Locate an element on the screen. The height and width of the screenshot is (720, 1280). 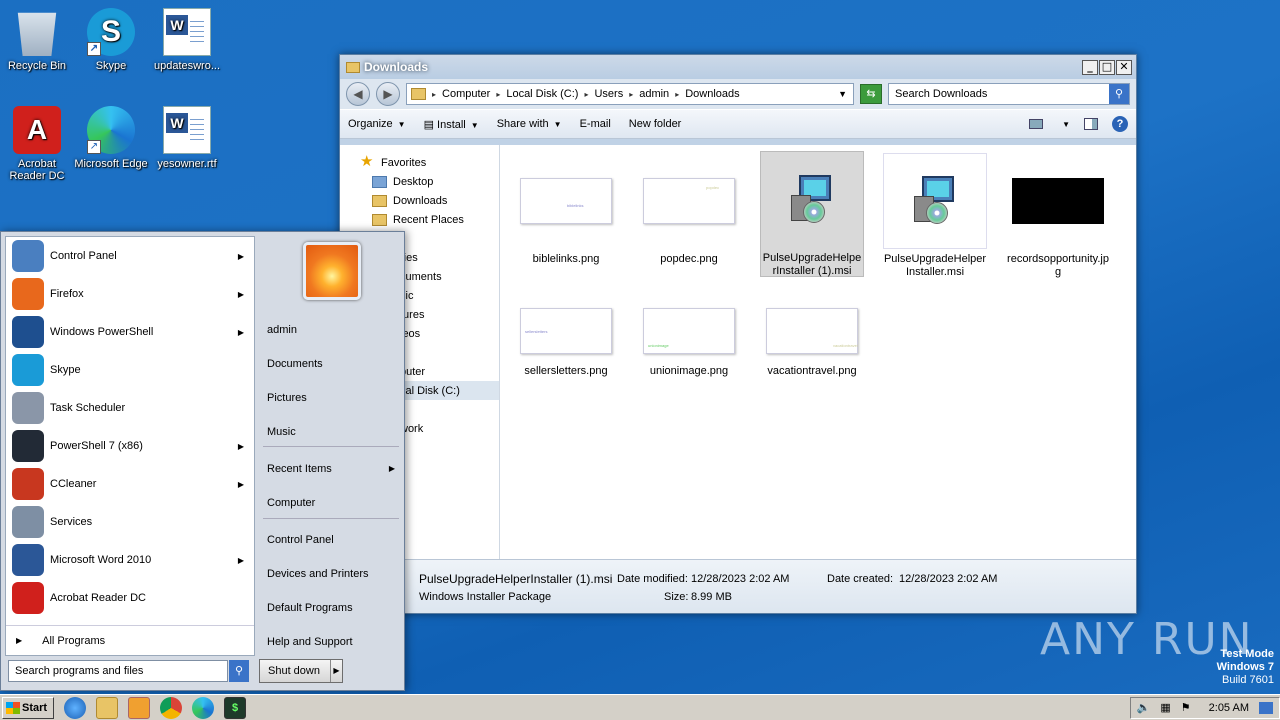
desktop-icon-skype: S ↗ Skype is located at coordinates (111, 40).